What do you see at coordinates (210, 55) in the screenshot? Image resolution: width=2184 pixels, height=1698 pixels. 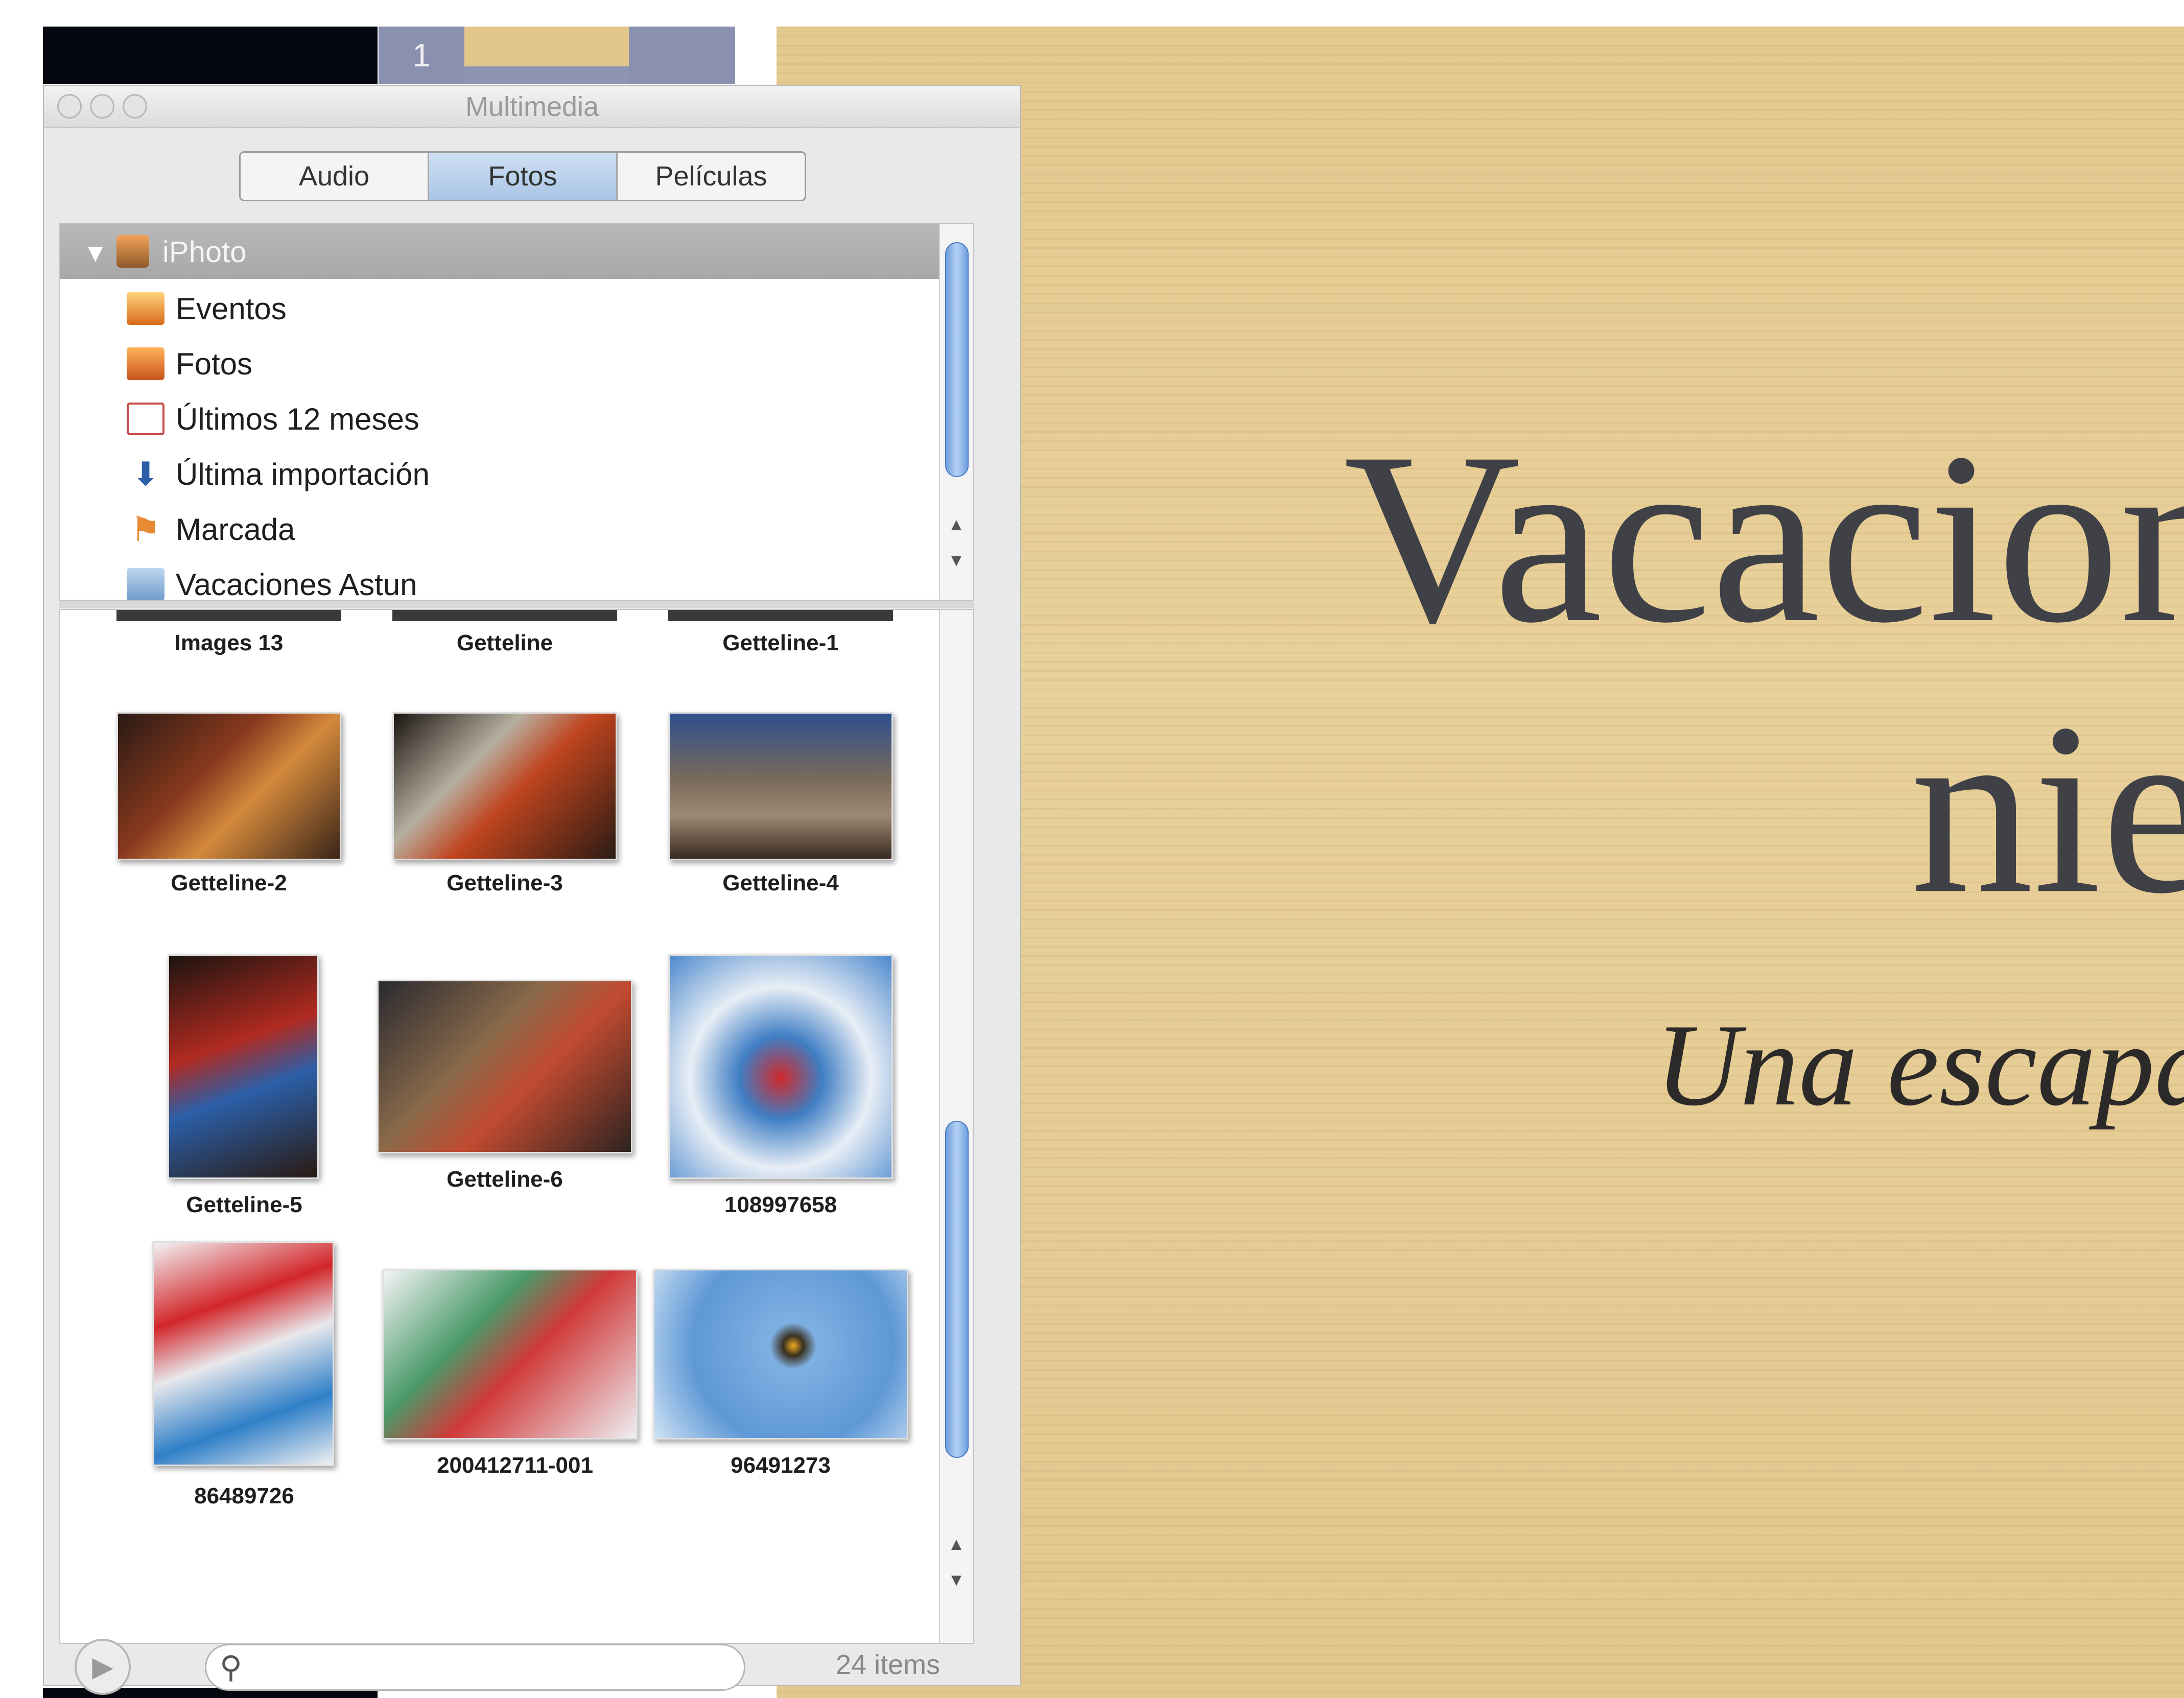 I see `top-dark-bar` at bounding box center [210, 55].